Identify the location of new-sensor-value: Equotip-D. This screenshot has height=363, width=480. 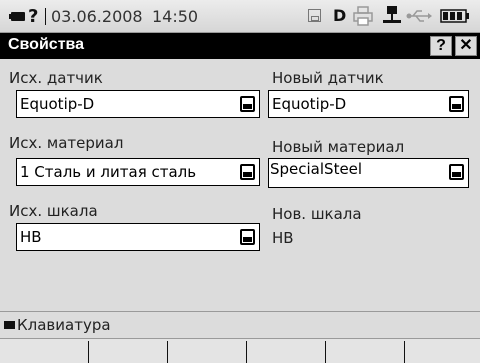
(309, 104).